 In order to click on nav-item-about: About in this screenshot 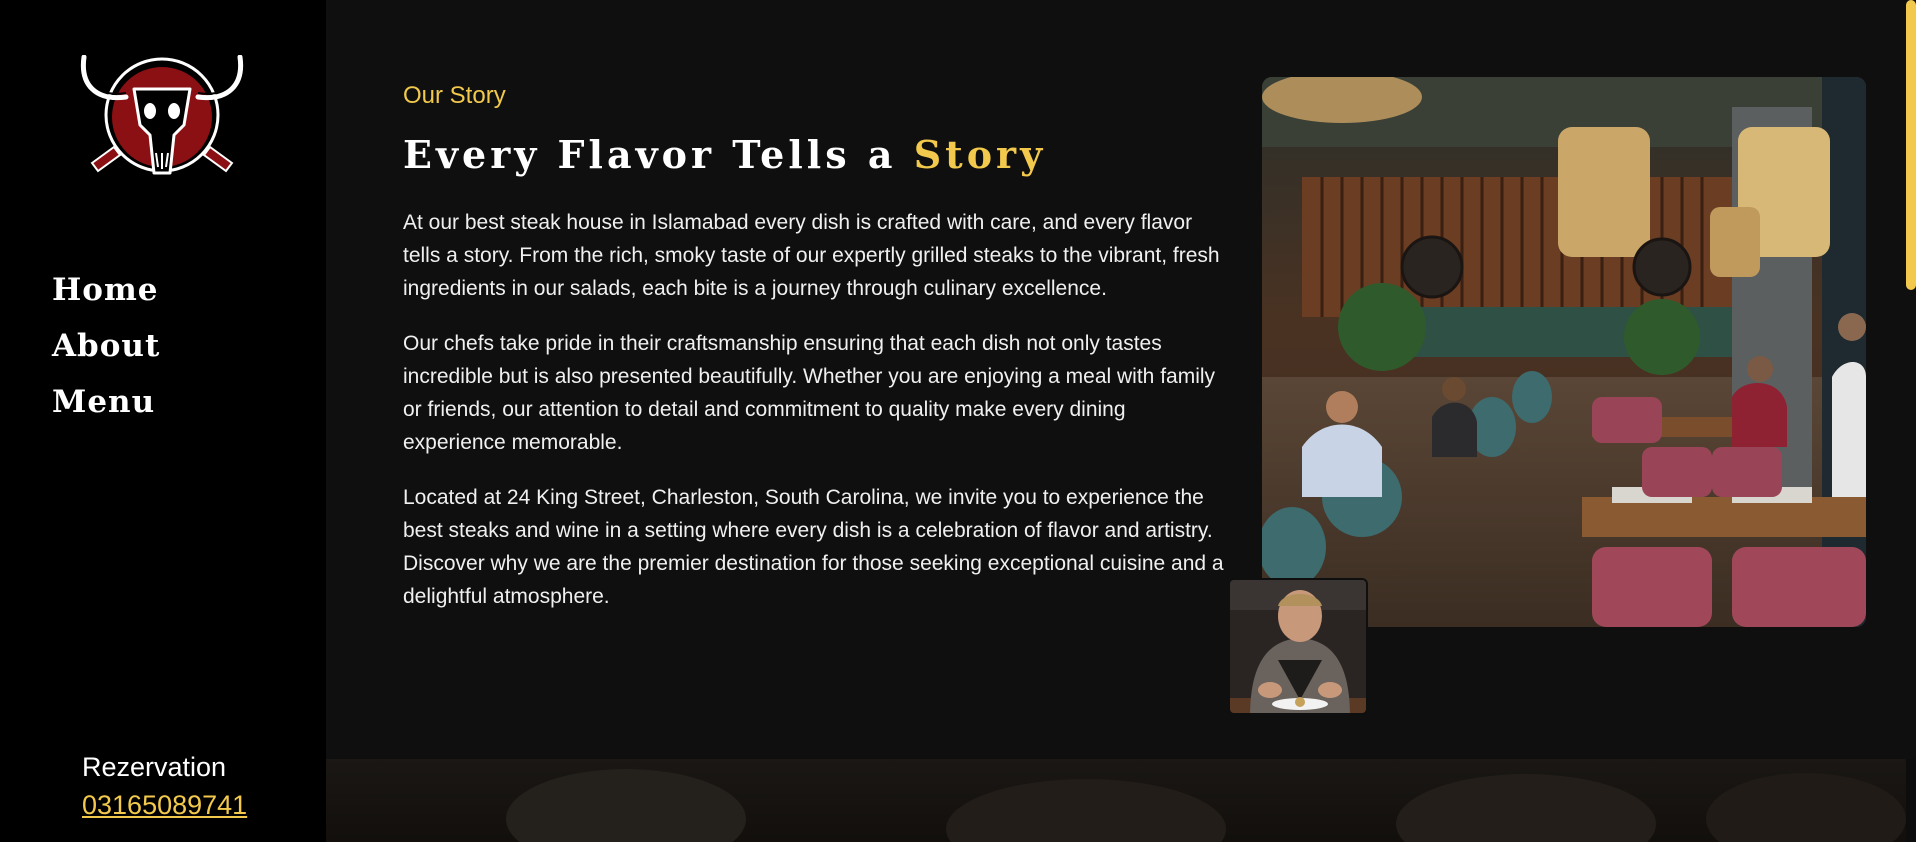, I will do `click(106, 346)`.